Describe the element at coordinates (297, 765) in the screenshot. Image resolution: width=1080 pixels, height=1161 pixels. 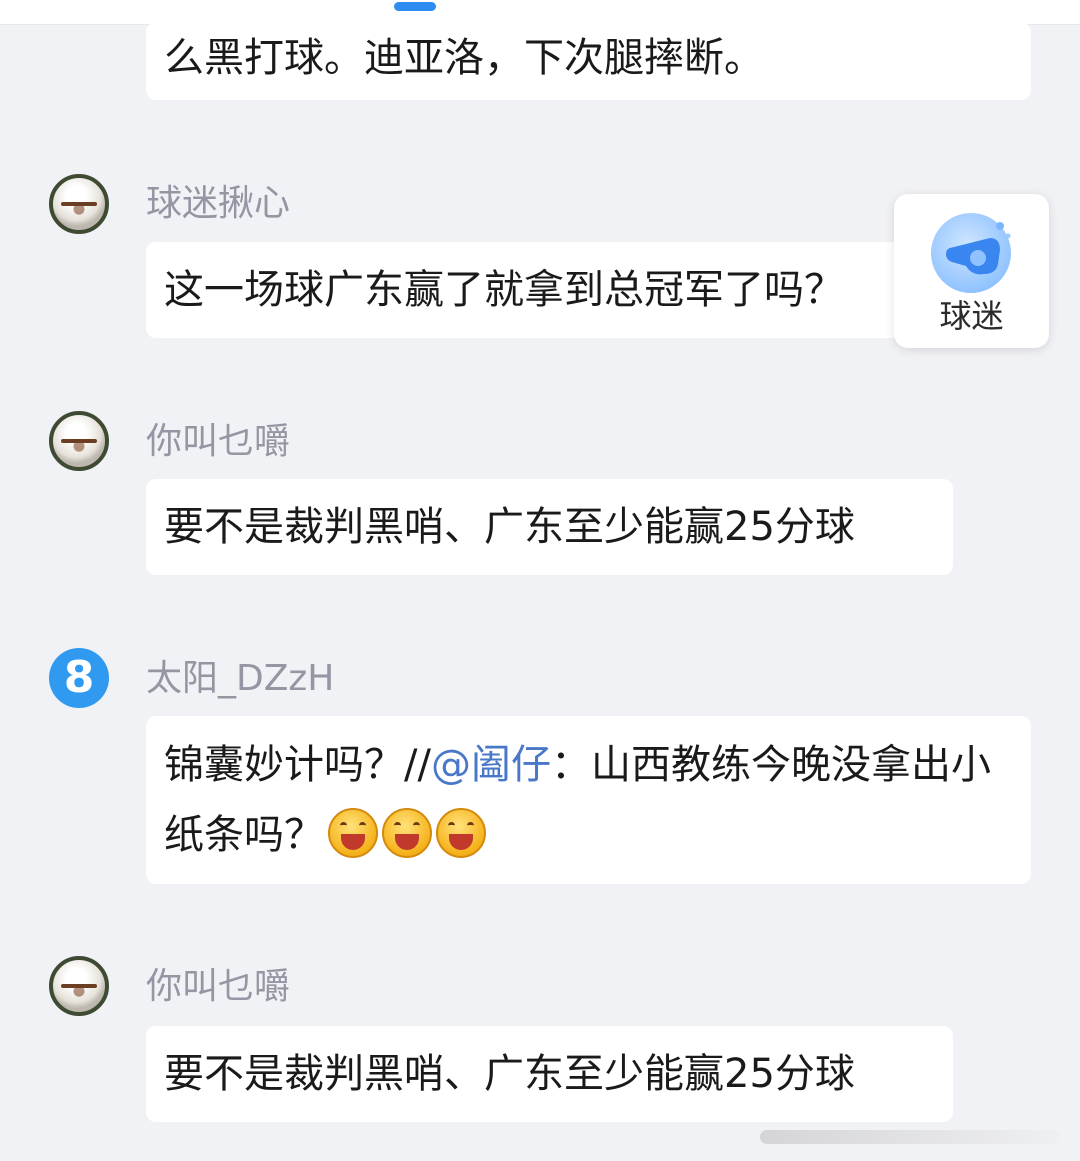
I see `comment-text-before: 锦囊妙计吗？//` at that location.